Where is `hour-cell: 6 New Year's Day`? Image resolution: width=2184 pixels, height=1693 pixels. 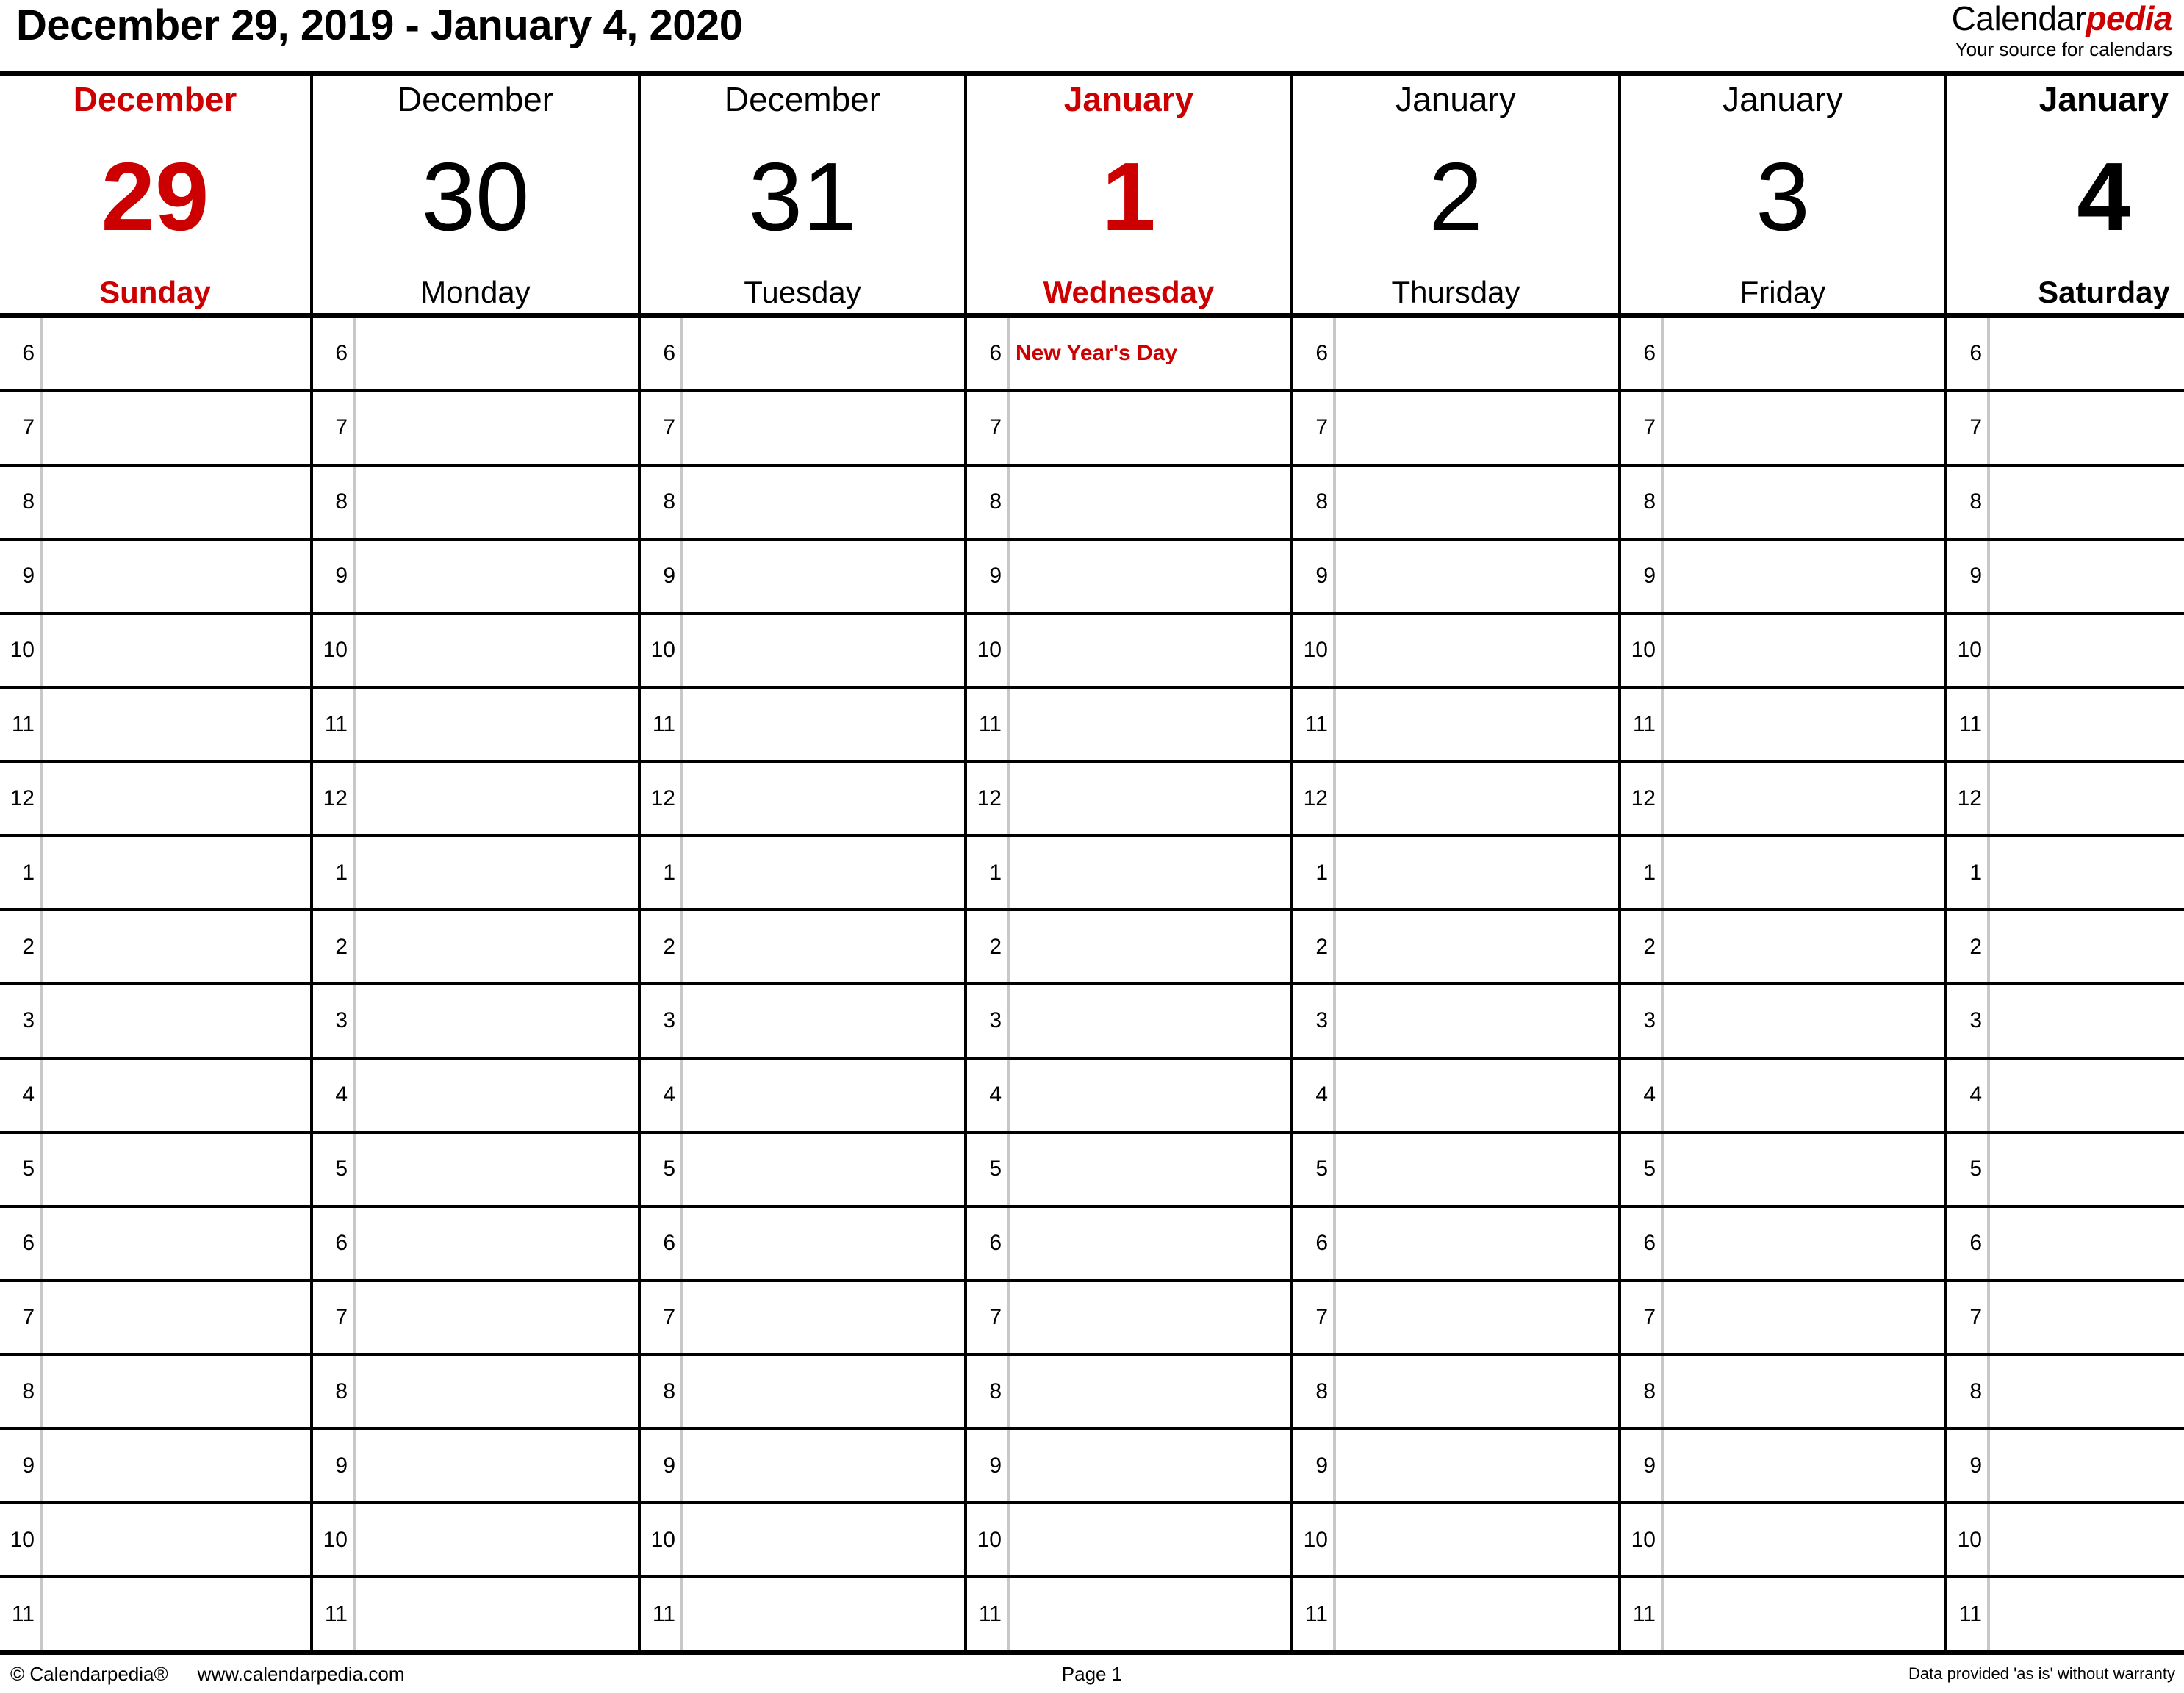 hour-cell: 6 New Year's Day is located at coordinates (1130, 353).